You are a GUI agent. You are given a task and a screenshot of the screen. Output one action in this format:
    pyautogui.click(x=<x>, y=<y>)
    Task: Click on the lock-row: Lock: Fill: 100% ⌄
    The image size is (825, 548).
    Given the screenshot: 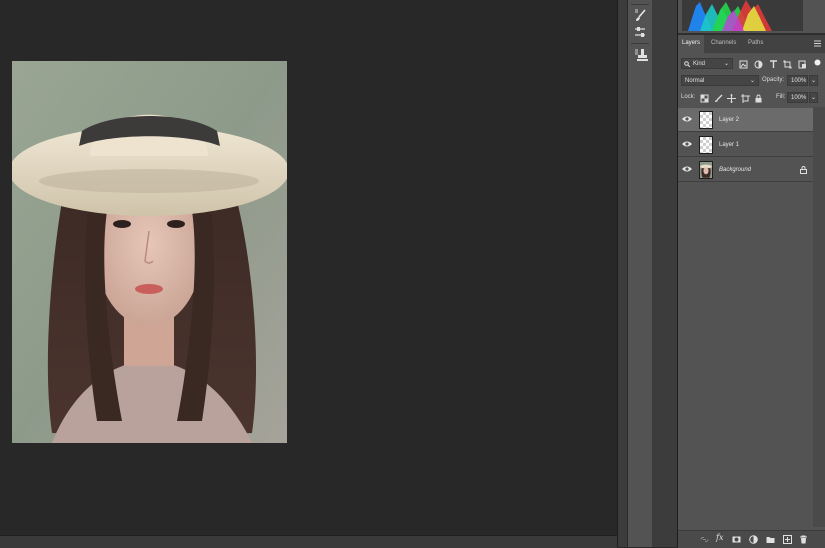 What is the action you would take?
    pyautogui.click(x=751, y=98)
    